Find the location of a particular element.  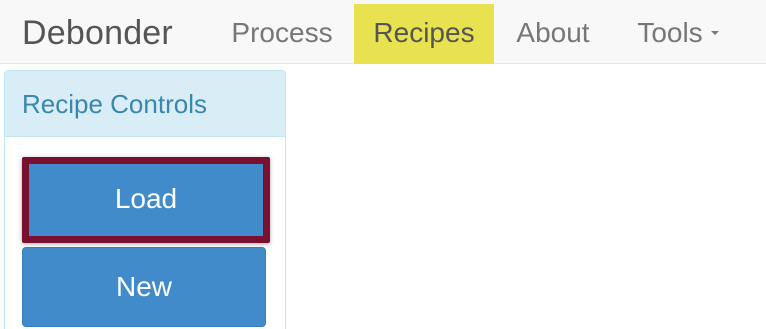

nav-recipes: Recipes is located at coordinates (424, 34).